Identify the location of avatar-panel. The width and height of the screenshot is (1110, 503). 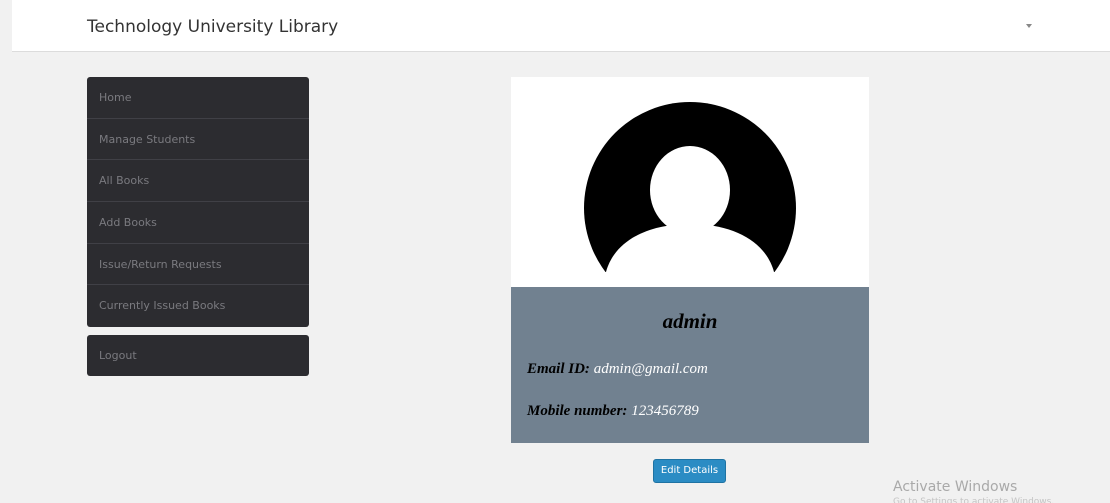
(690, 182).